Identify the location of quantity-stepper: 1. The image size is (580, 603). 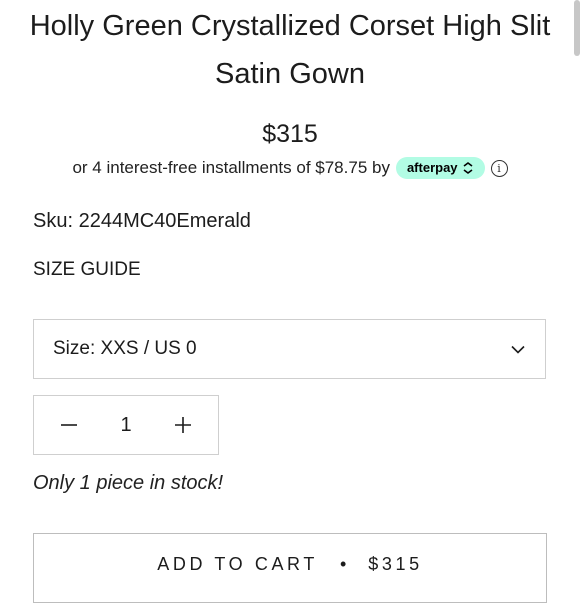
(126, 425).